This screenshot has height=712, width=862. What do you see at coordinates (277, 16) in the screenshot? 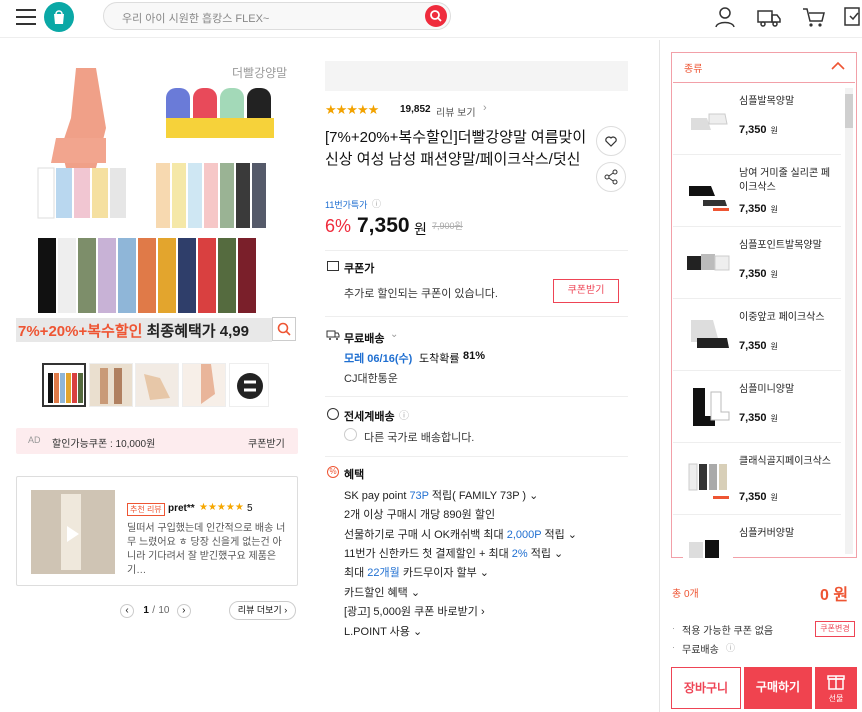
I see `search-bar: 우리 아이 시원한 흡캉스 FLEX~` at bounding box center [277, 16].